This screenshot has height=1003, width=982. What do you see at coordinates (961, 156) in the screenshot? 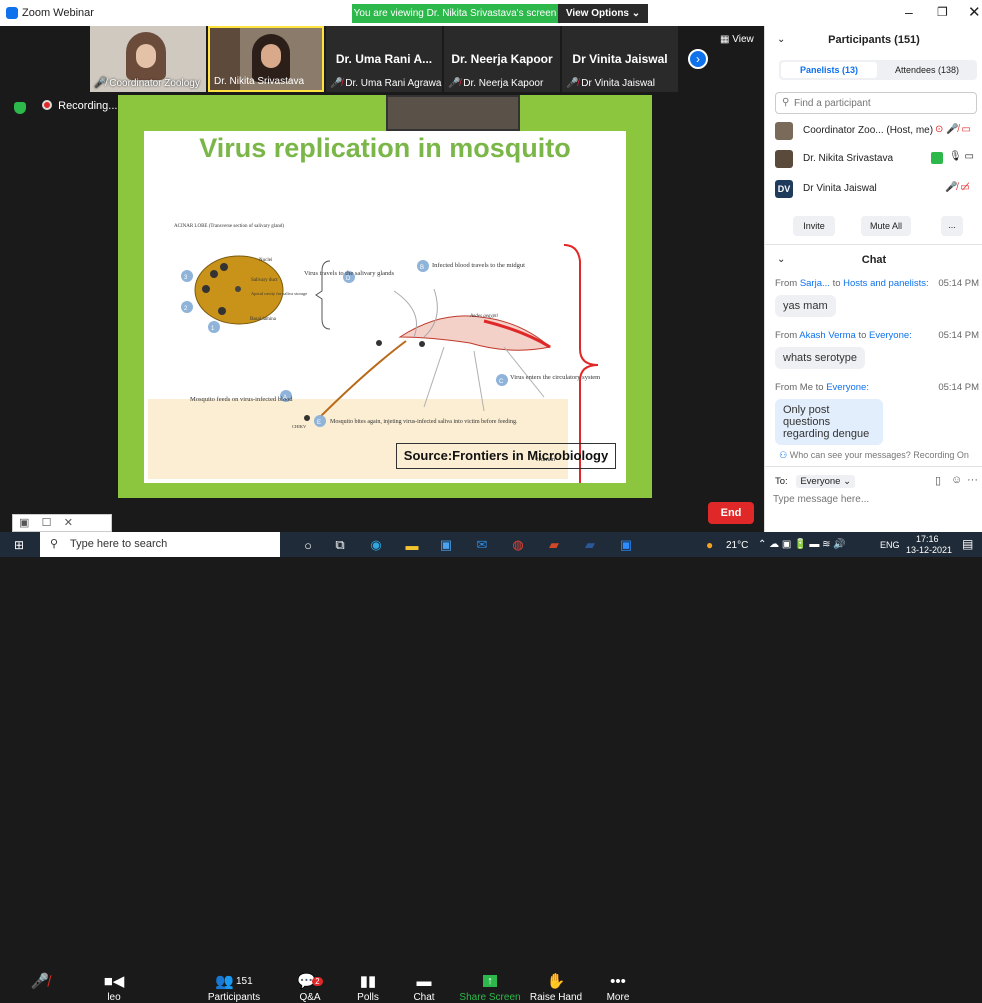
I see `mic-icon: 🎙 ▭` at bounding box center [961, 156].